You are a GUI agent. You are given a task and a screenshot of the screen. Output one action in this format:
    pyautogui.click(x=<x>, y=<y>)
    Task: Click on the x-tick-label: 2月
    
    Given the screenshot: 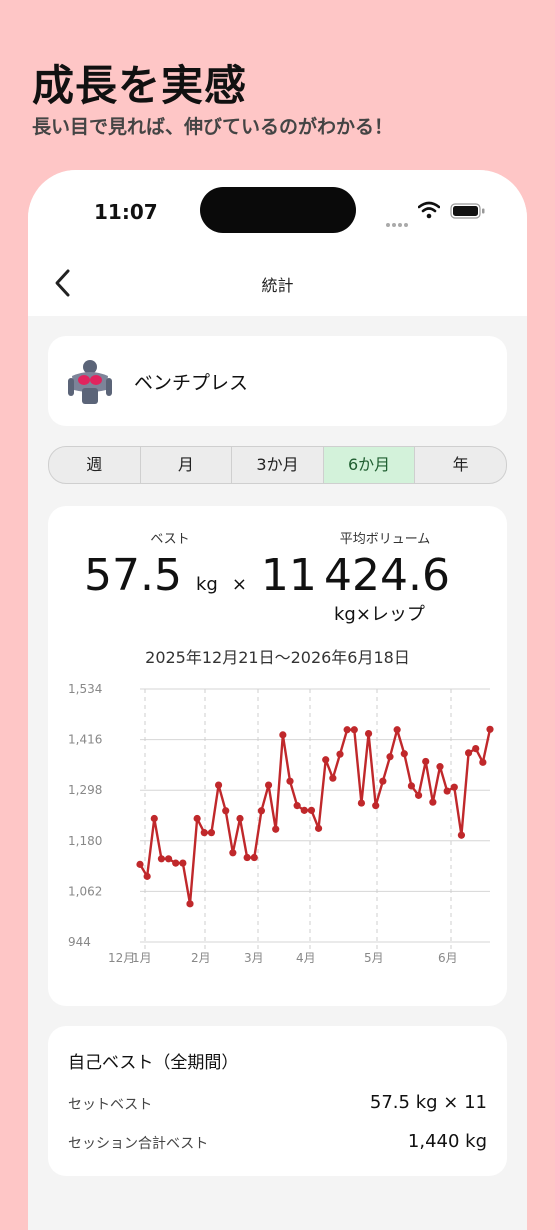 What is the action you would take?
    pyautogui.click(x=201, y=958)
    